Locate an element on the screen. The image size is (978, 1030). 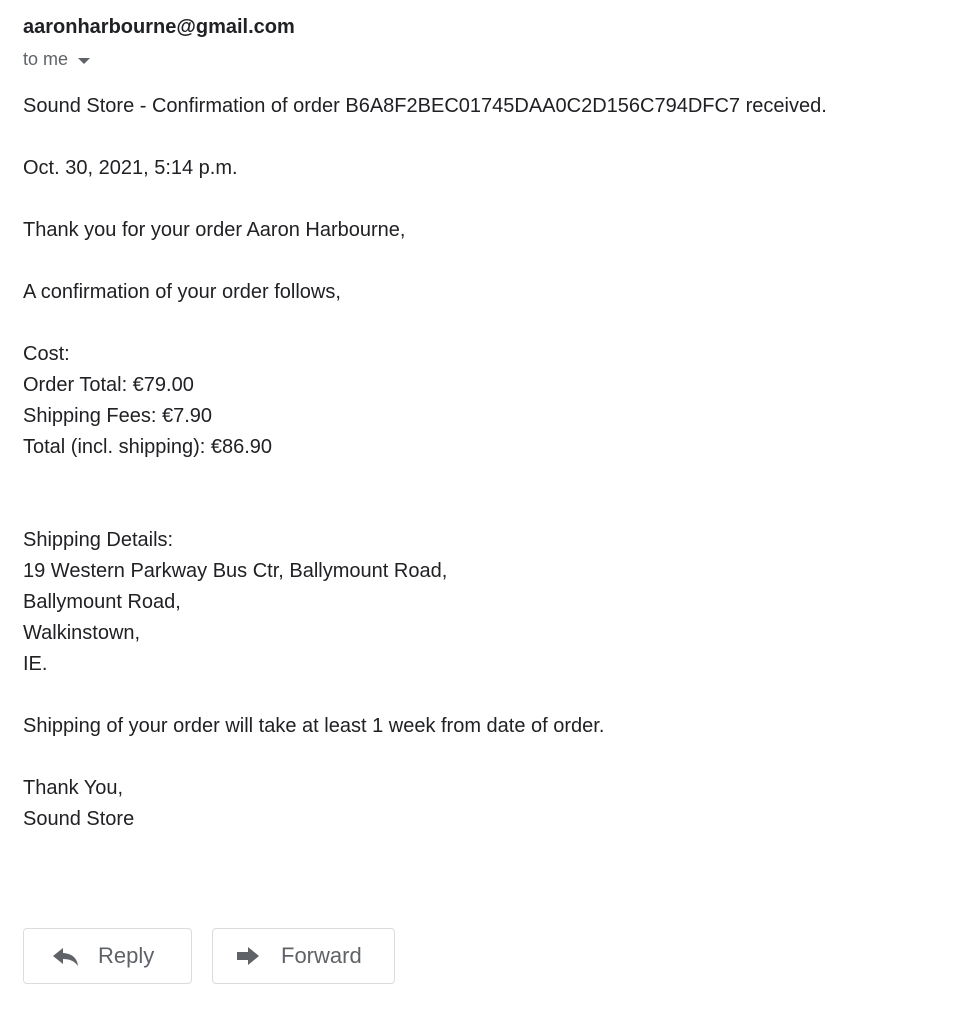
signature: Sound Store is located at coordinates (79, 819).